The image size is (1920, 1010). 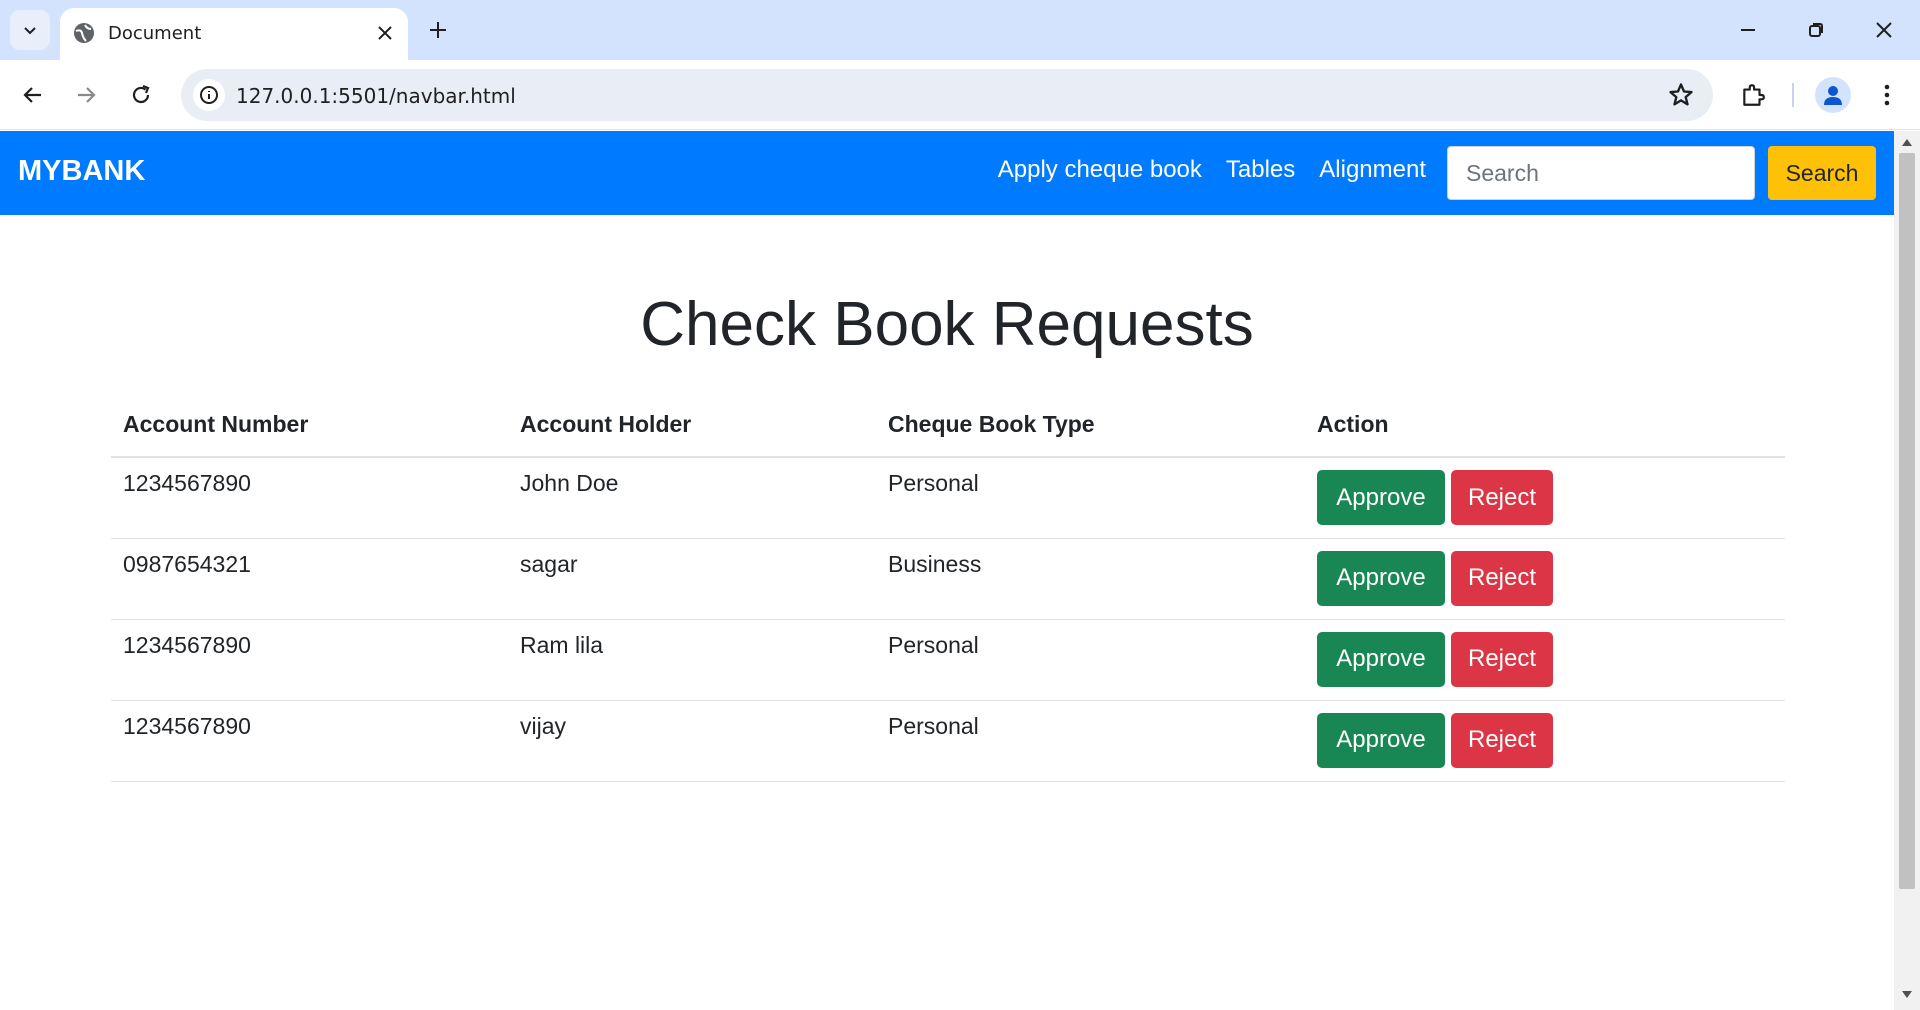 I want to click on reload-button, so click(x=141, y=95).